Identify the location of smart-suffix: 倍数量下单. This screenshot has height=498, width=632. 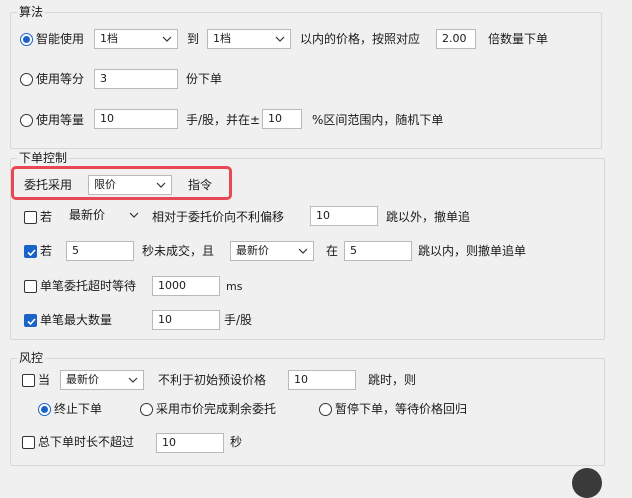
(518, 39).